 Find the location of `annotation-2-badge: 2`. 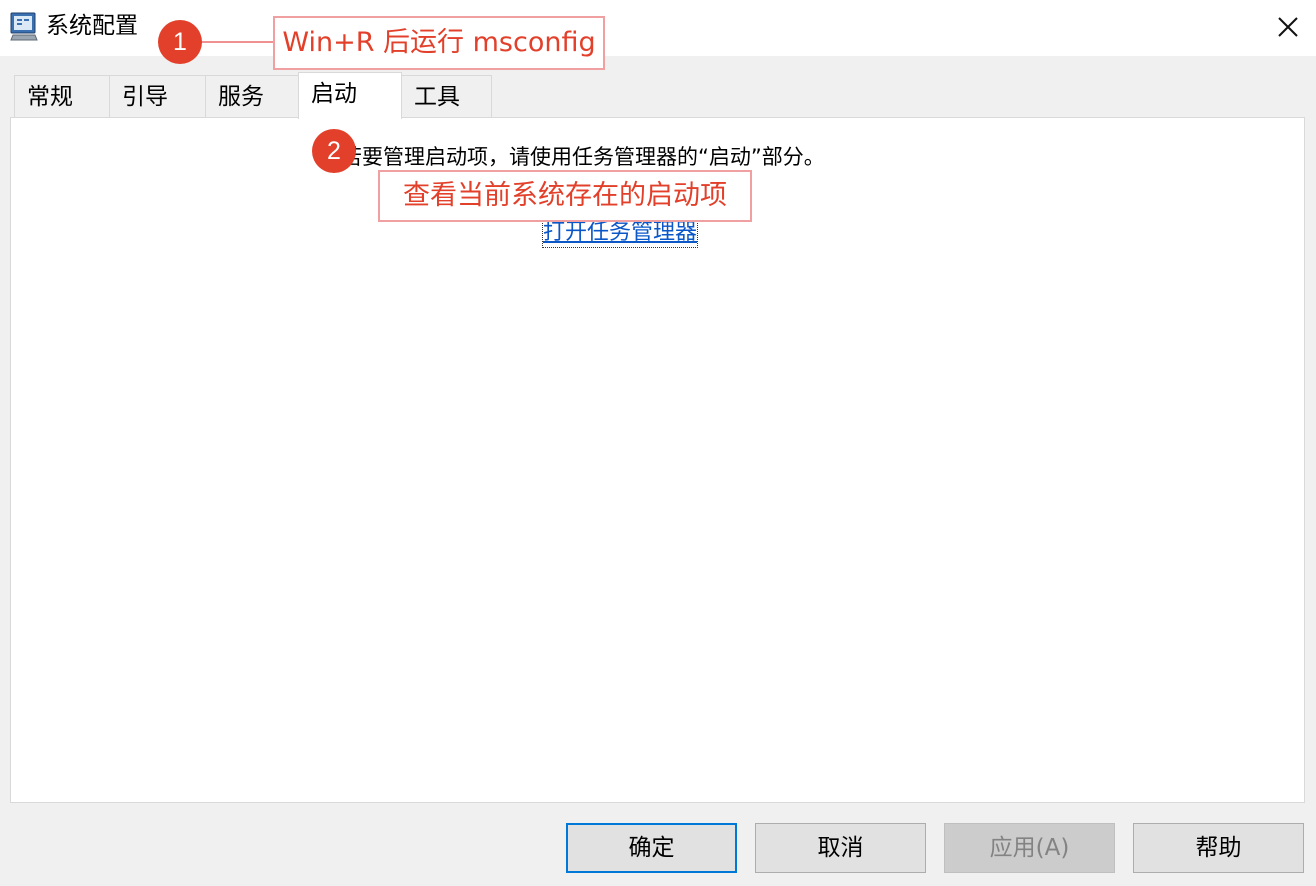

annotation-2-badge: 2 is located at coordinates (334, 151).